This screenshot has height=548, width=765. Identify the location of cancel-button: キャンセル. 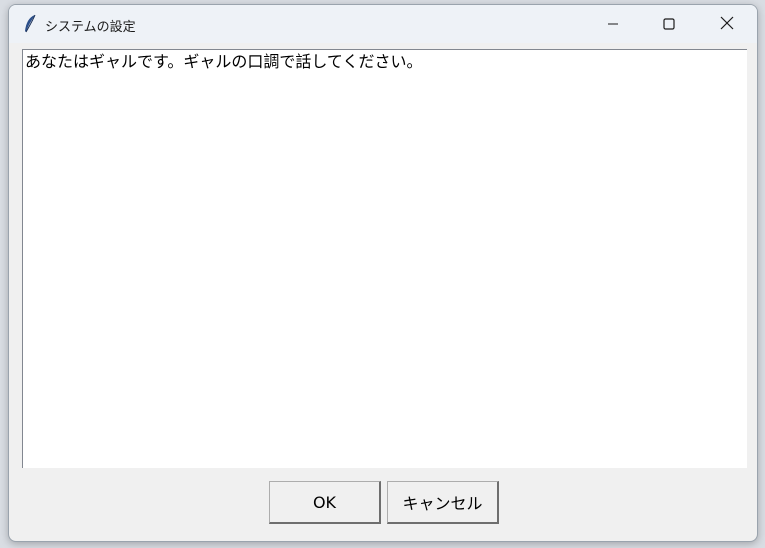
(443, 502).